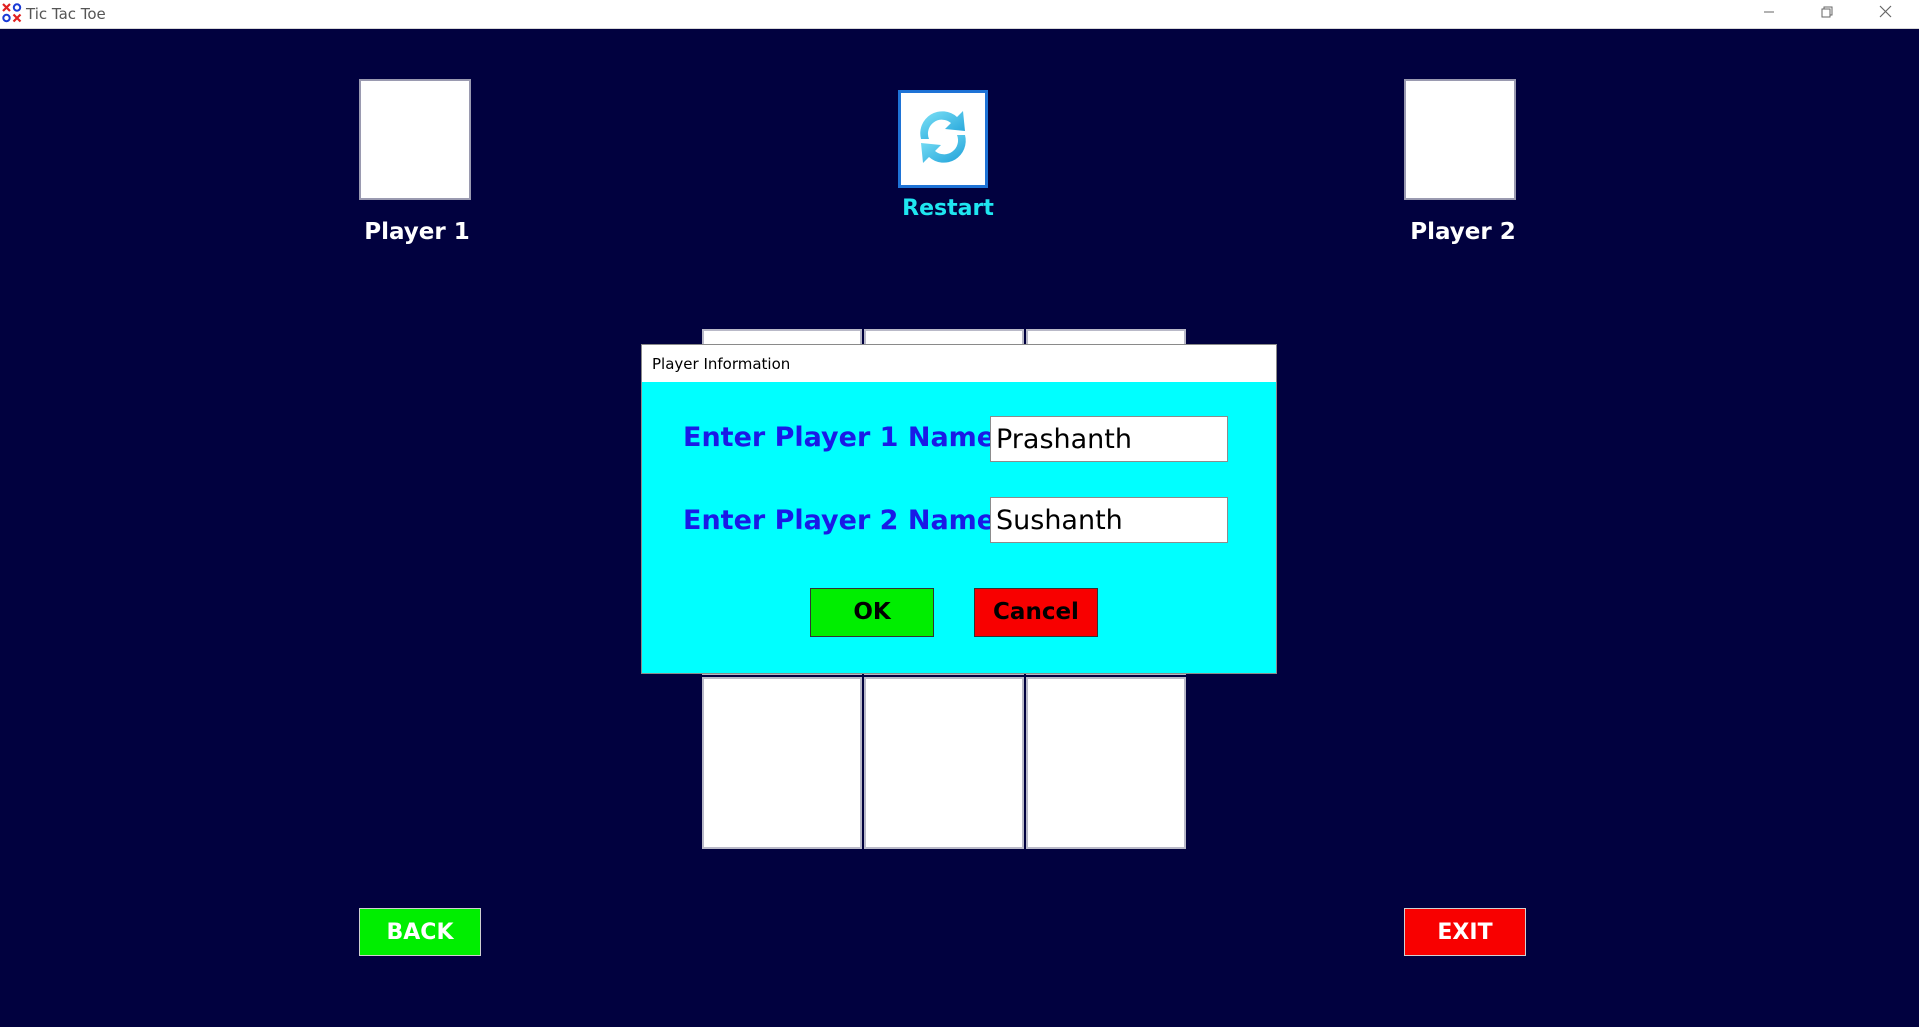  I want to click on minimize-icon, so click(1769, 14).